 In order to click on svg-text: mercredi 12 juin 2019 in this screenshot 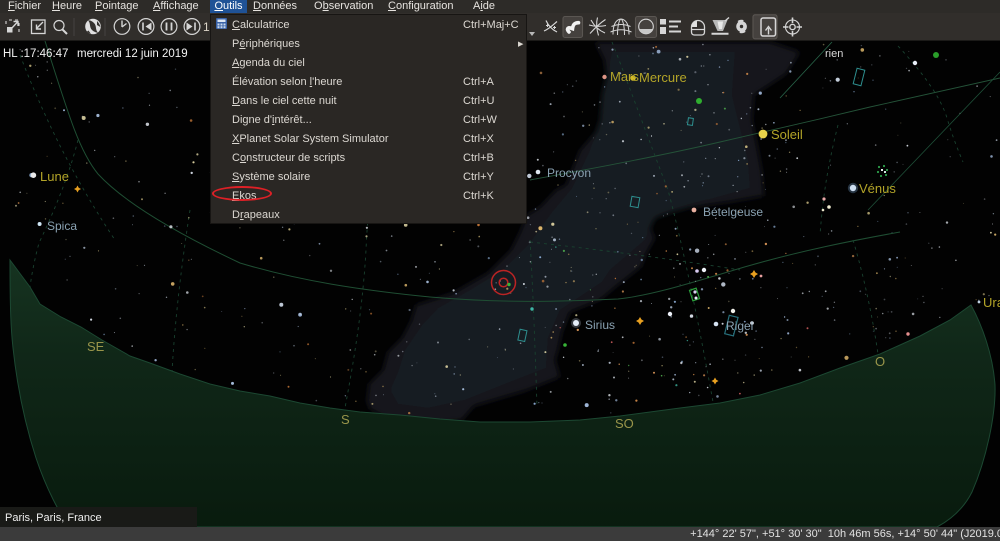, I will do `click(132, 54)`.